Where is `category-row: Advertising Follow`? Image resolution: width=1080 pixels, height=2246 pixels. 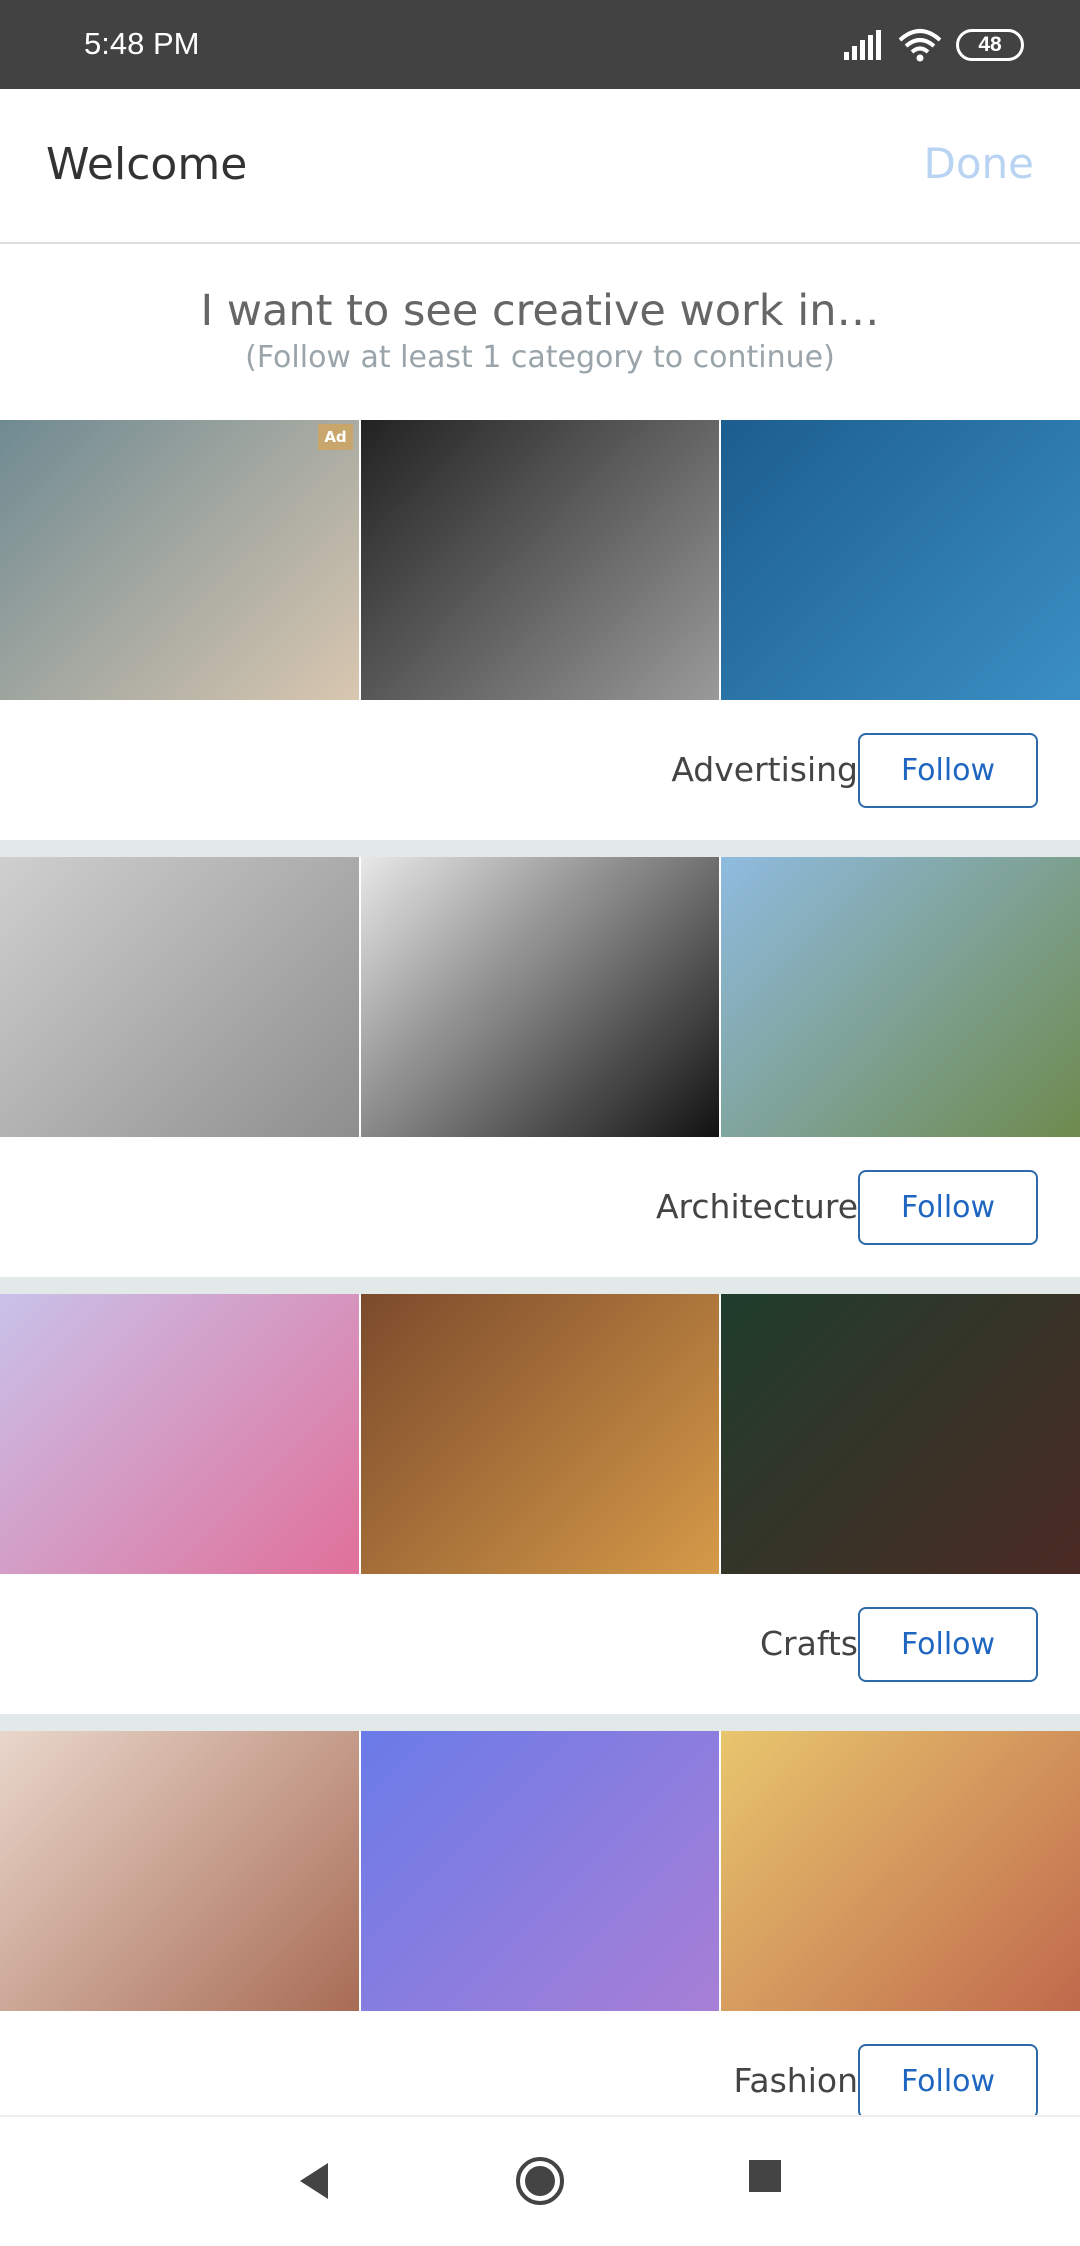 category-row: Advertising Follow is located at coordinates (540, 770).